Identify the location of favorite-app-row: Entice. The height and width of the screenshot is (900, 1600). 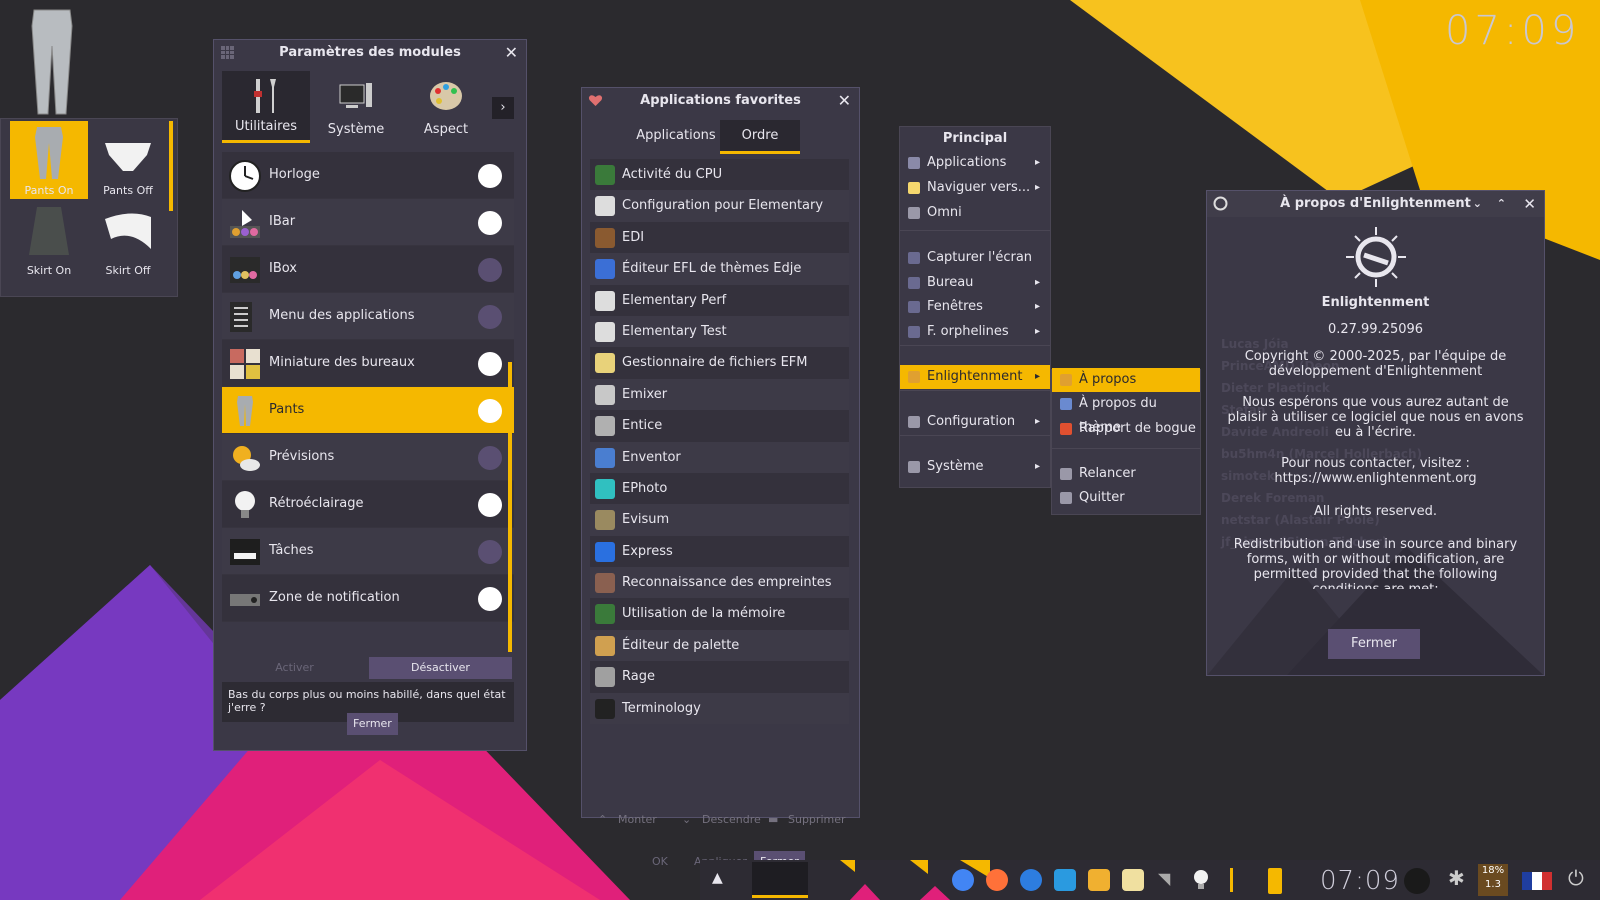
(719, 426).